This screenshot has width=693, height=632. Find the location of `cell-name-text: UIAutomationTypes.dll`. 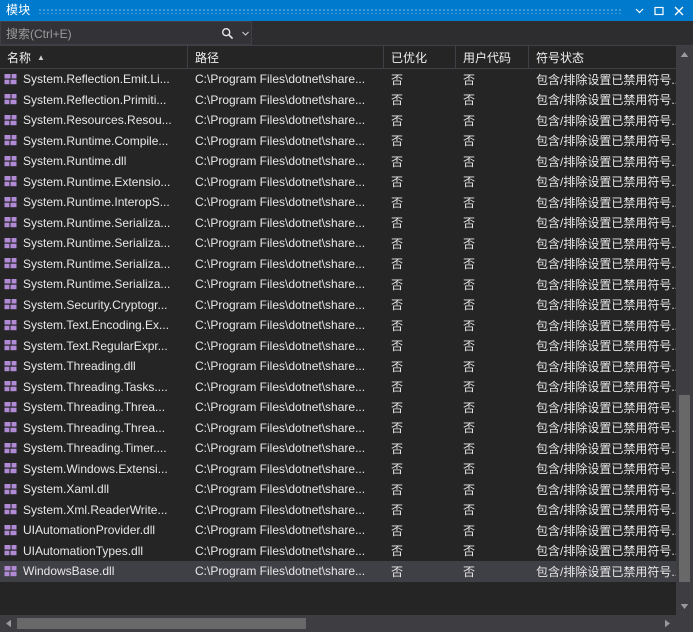

cell-name-text: UIAutomationTypes.dll is located at coordinates (83, 550).